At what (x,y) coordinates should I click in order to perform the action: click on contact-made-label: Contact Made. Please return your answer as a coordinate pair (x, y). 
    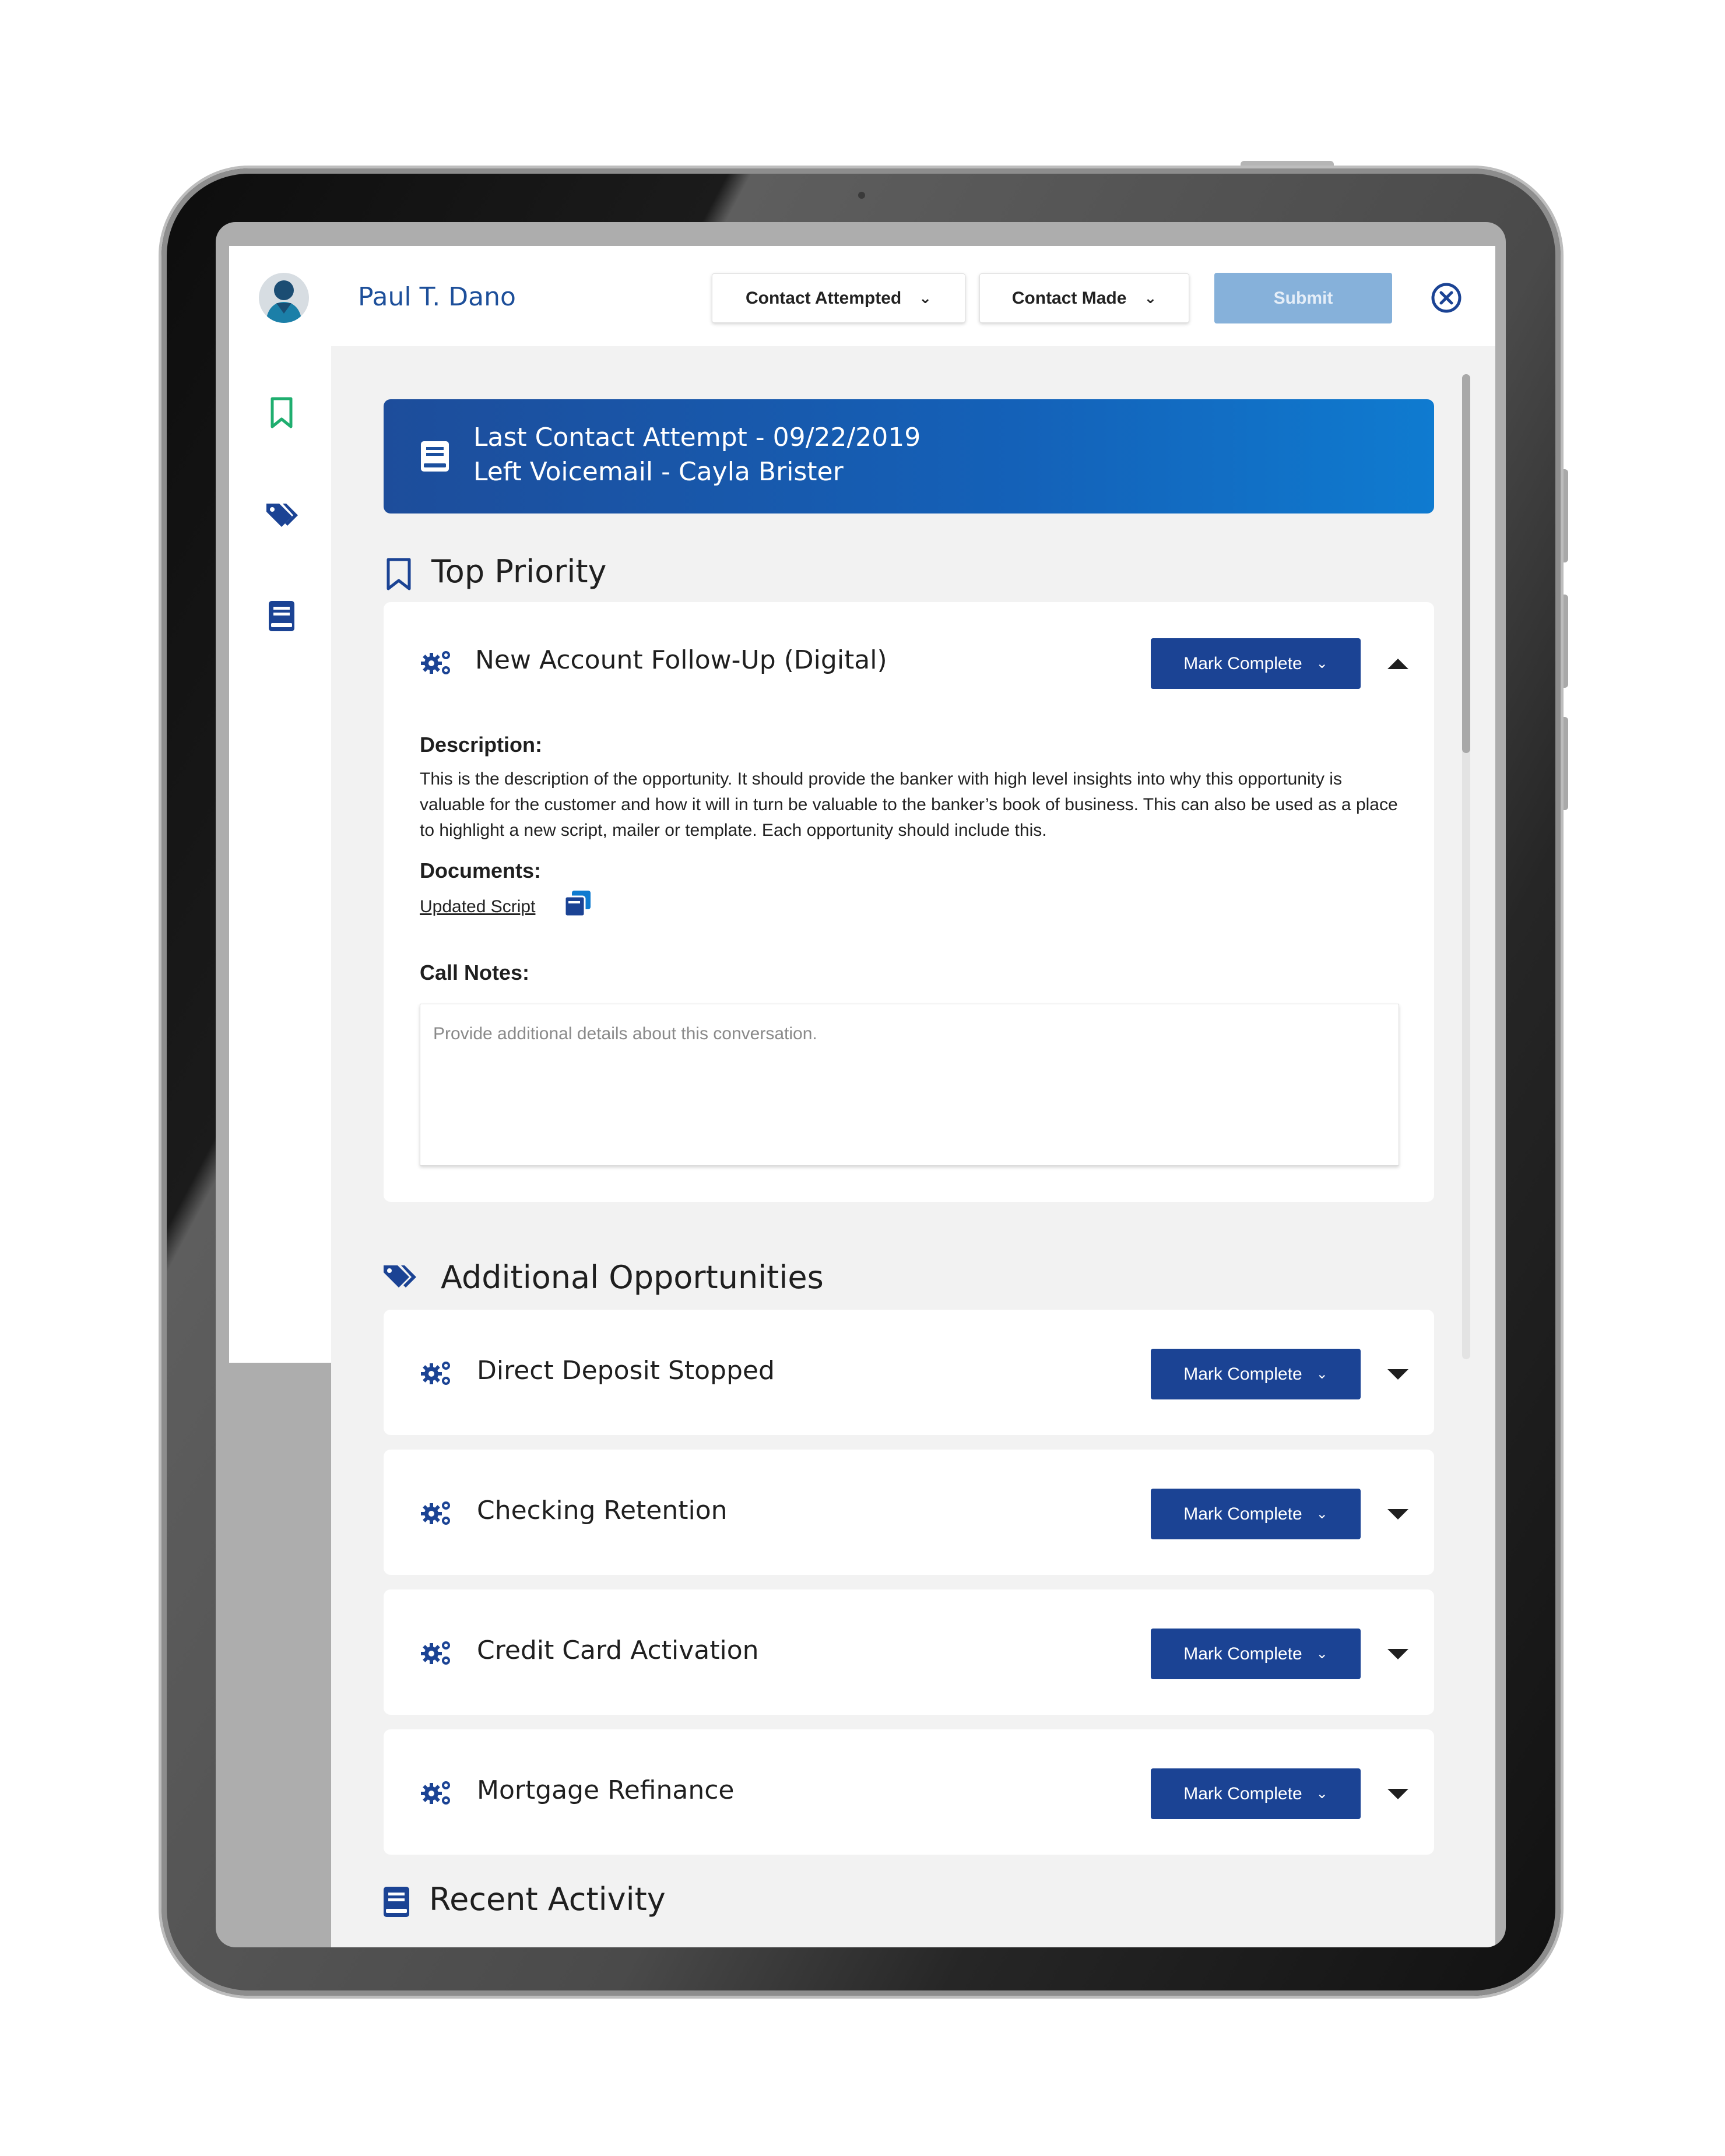
    Looking at the image, I should click on (1069, 298).